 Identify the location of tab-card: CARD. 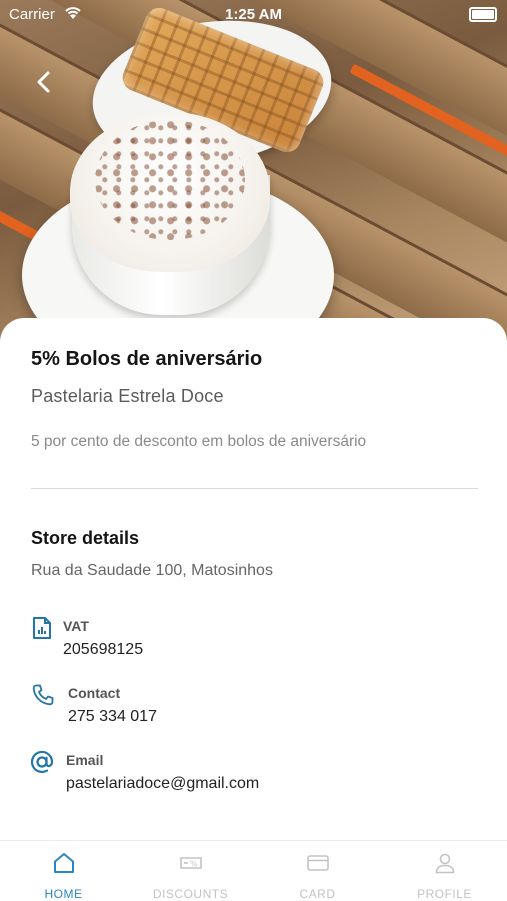
(317, 871).